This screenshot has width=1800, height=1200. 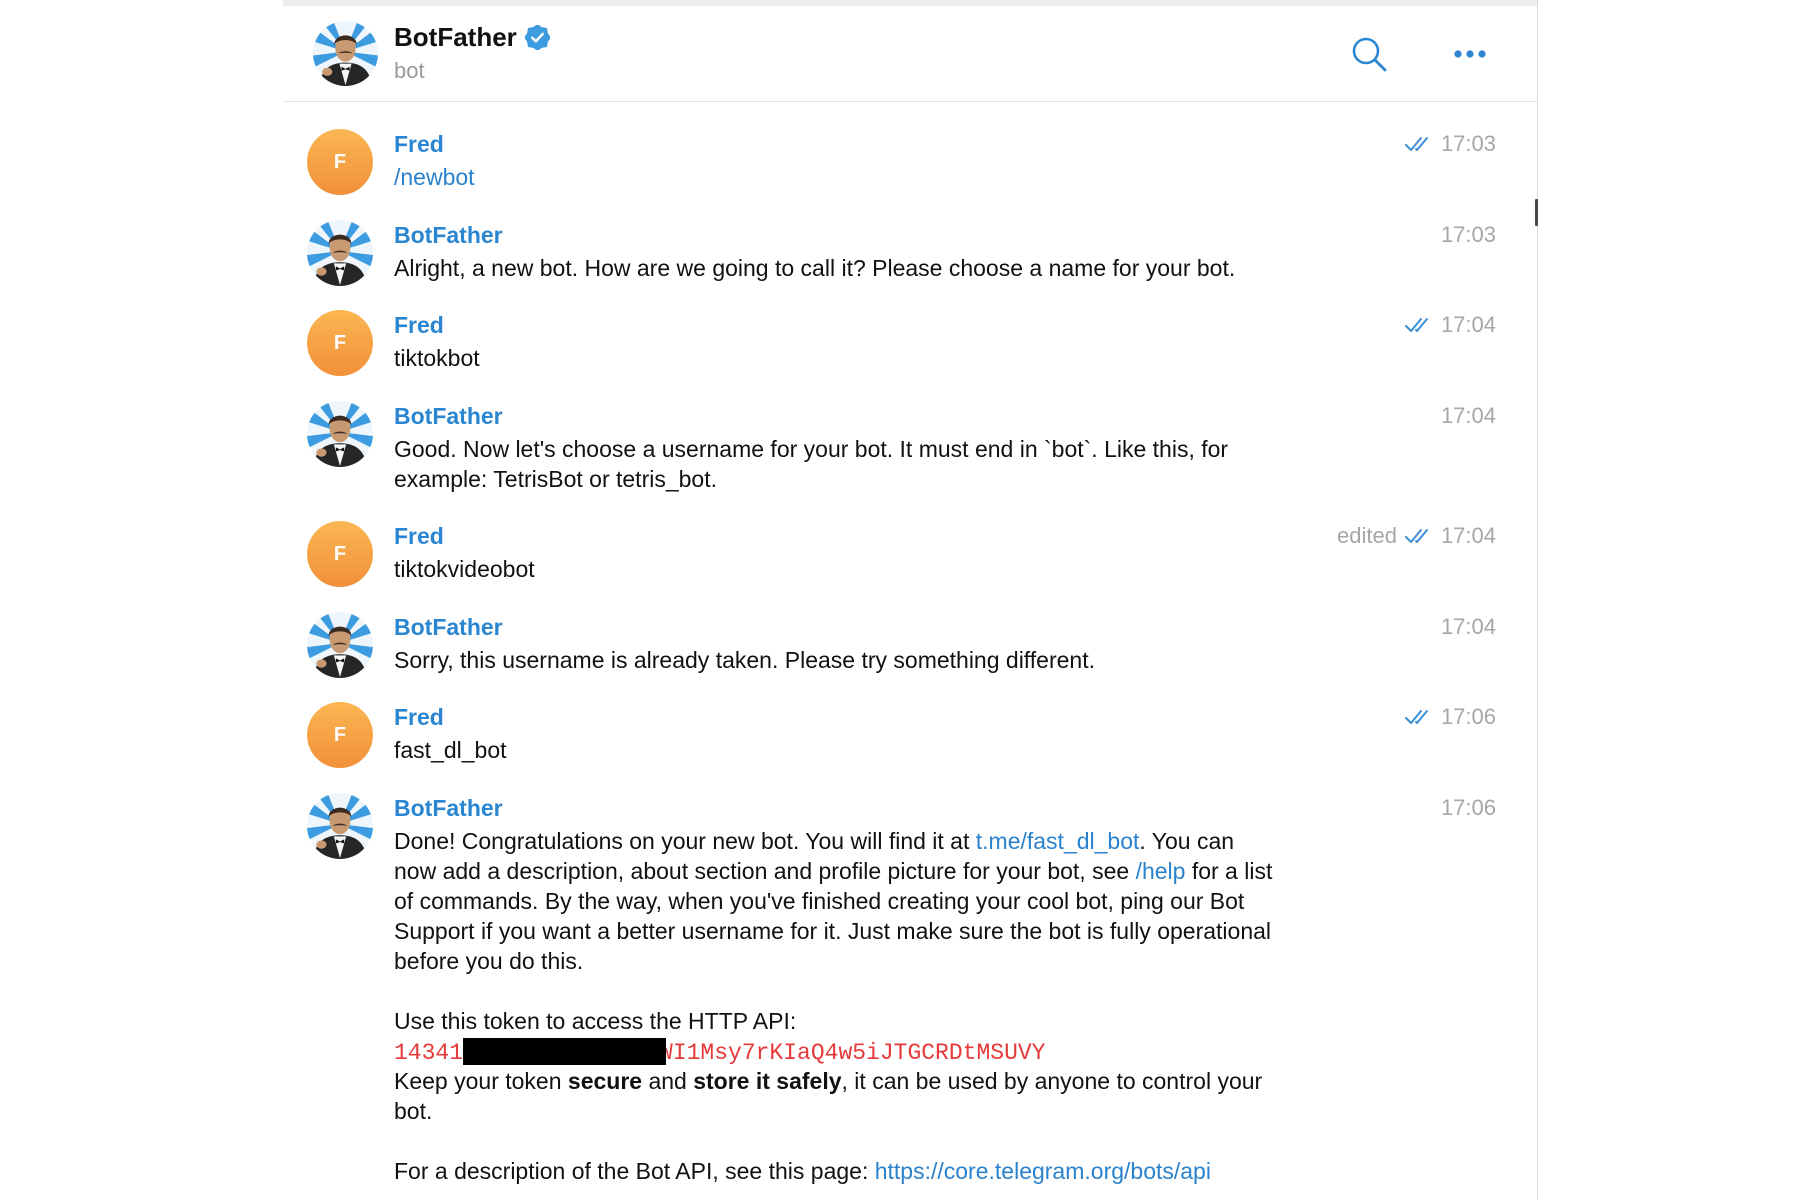 I want to click on text: for a list, so click(x=1229, y=870).